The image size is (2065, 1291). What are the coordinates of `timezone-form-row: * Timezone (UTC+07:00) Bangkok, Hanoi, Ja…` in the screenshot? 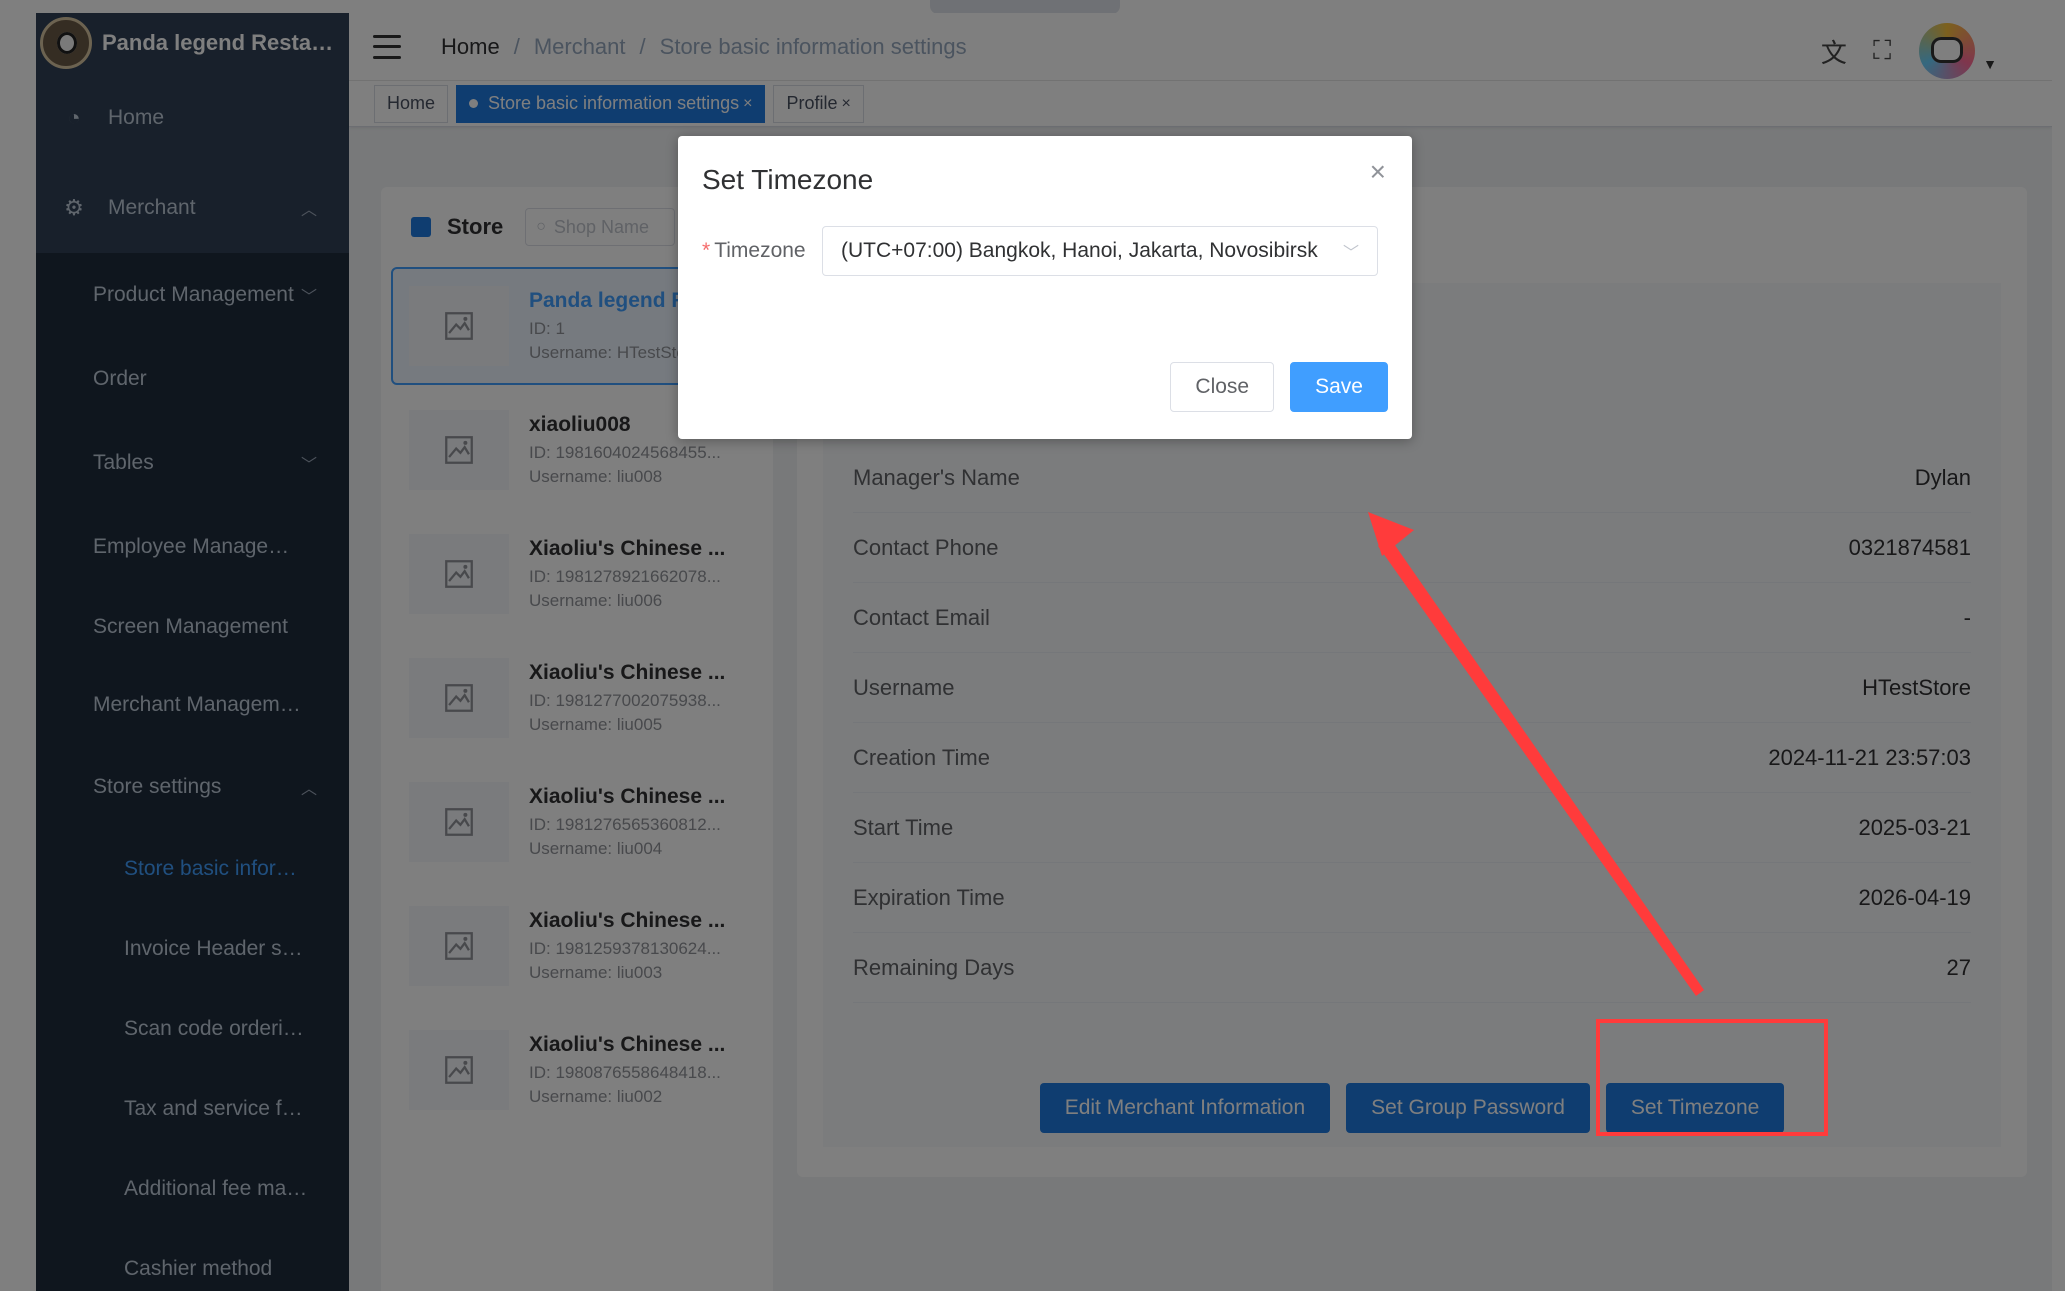 It's located at (1040, 251).